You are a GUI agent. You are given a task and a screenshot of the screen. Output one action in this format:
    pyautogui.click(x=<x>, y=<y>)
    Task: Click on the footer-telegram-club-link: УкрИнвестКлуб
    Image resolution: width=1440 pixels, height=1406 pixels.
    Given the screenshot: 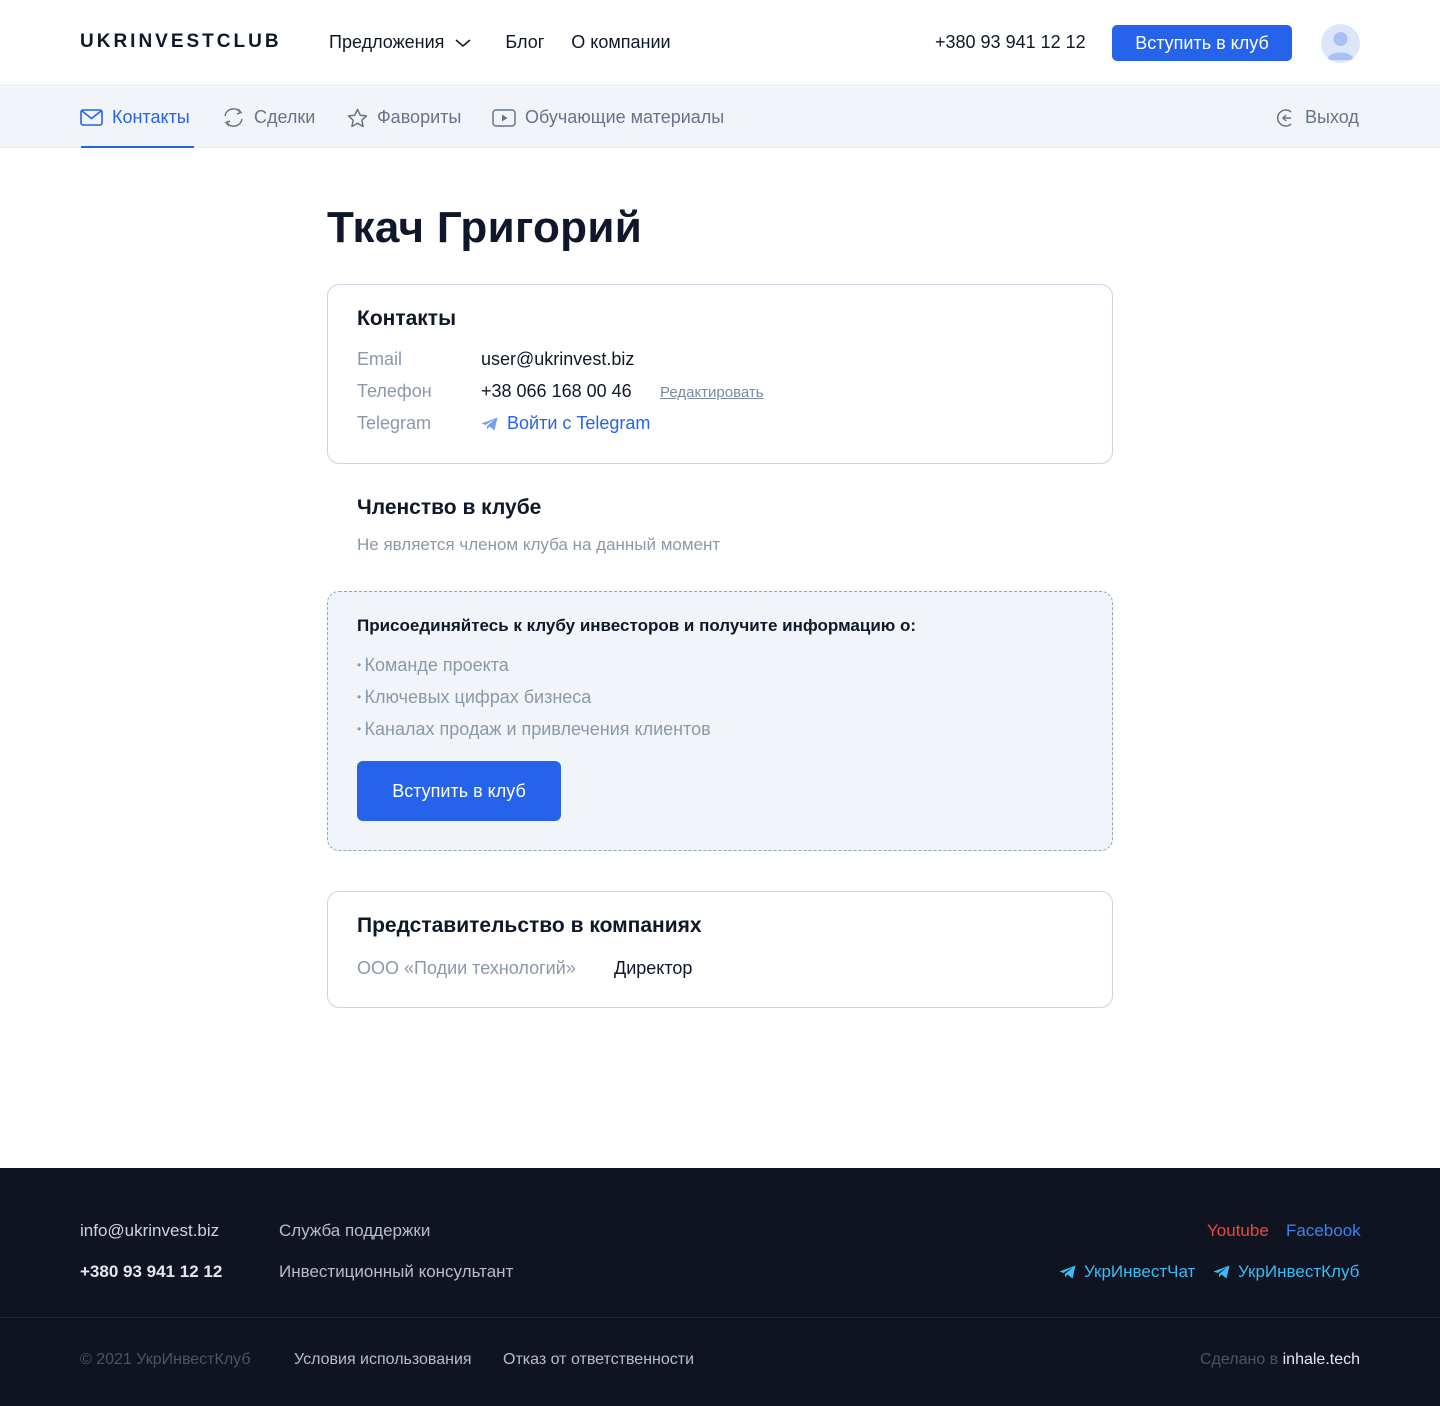 What is the action you would take?
    pyautogui.click(x=1286, y=1272)
    